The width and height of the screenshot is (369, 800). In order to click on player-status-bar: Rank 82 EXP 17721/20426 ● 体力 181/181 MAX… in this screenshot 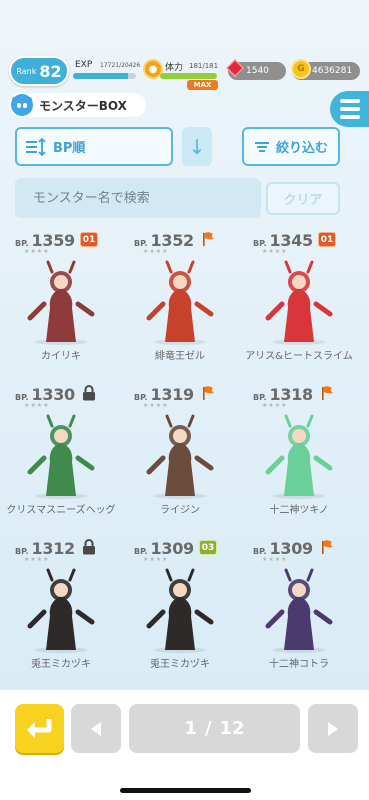, I will do `click(184, 71)`.